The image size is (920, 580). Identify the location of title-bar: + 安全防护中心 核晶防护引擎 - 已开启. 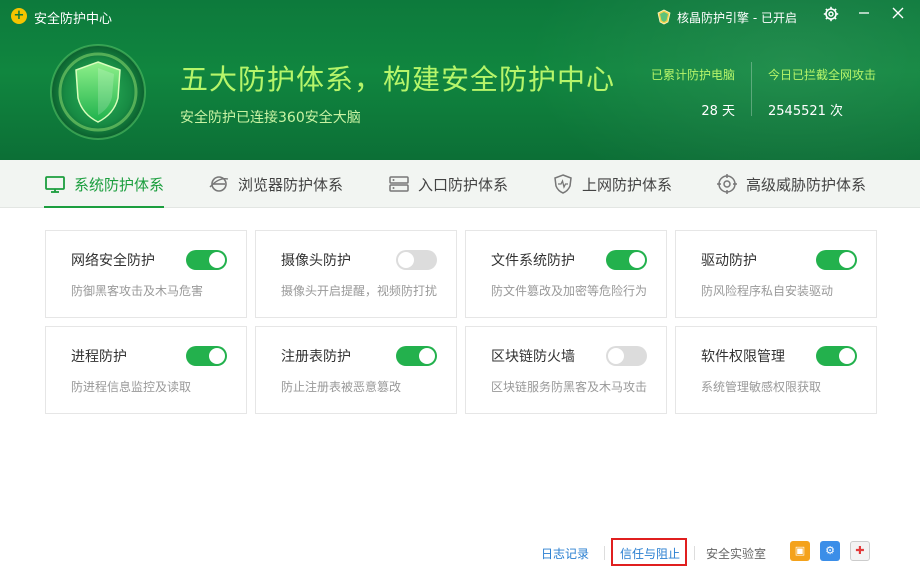
(460, 16).